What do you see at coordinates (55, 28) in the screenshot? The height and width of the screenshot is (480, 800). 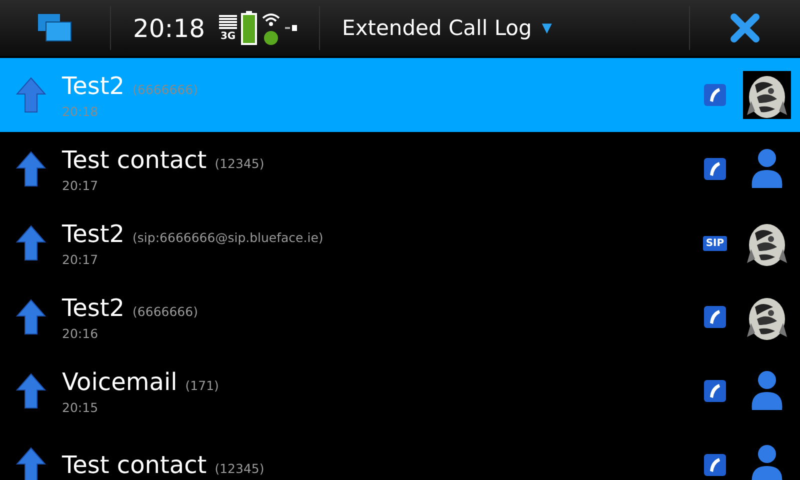 I see `task-switcher-icon` at bounding box center [55, 28].